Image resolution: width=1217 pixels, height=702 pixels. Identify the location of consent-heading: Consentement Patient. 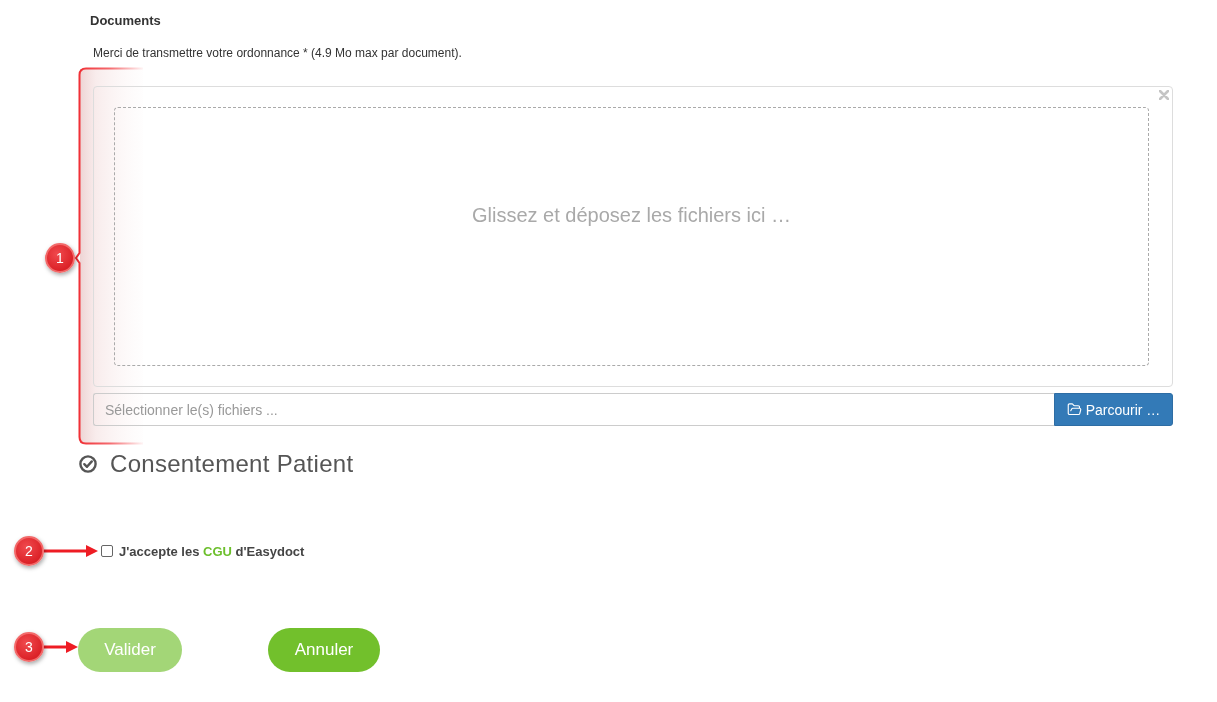
(232, 464).